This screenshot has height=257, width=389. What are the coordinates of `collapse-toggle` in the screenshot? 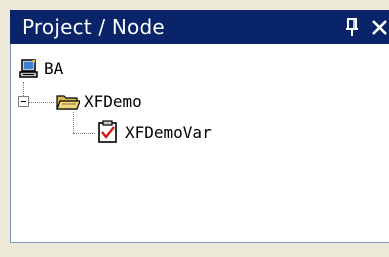 It's located at (23, 101).